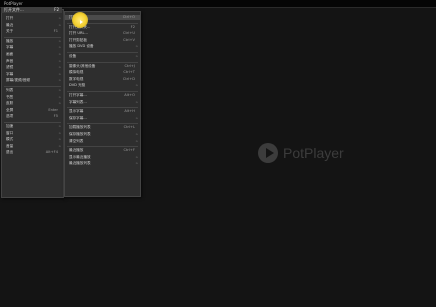  What do you see at coordinates (102, 33) in the screenshot?
I see `menu2-item: 打开 URL... Ctrl+U` at bounding box center [102, 33].